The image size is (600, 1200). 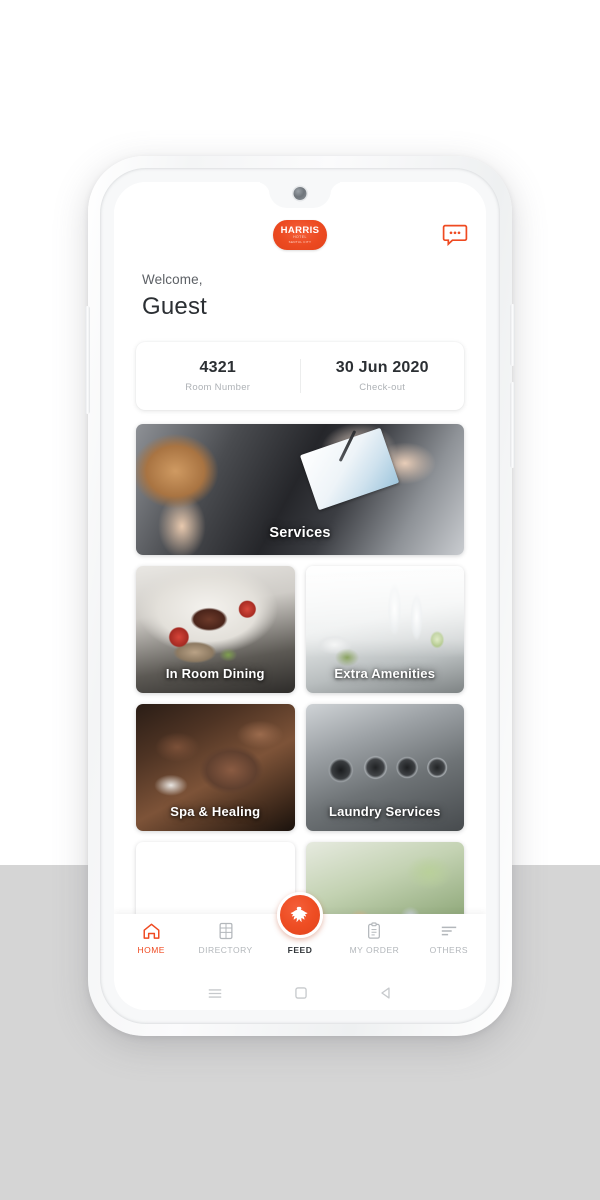 I want to click on tab-my-order-label: MY ORDER, so click(x=374, y=950).